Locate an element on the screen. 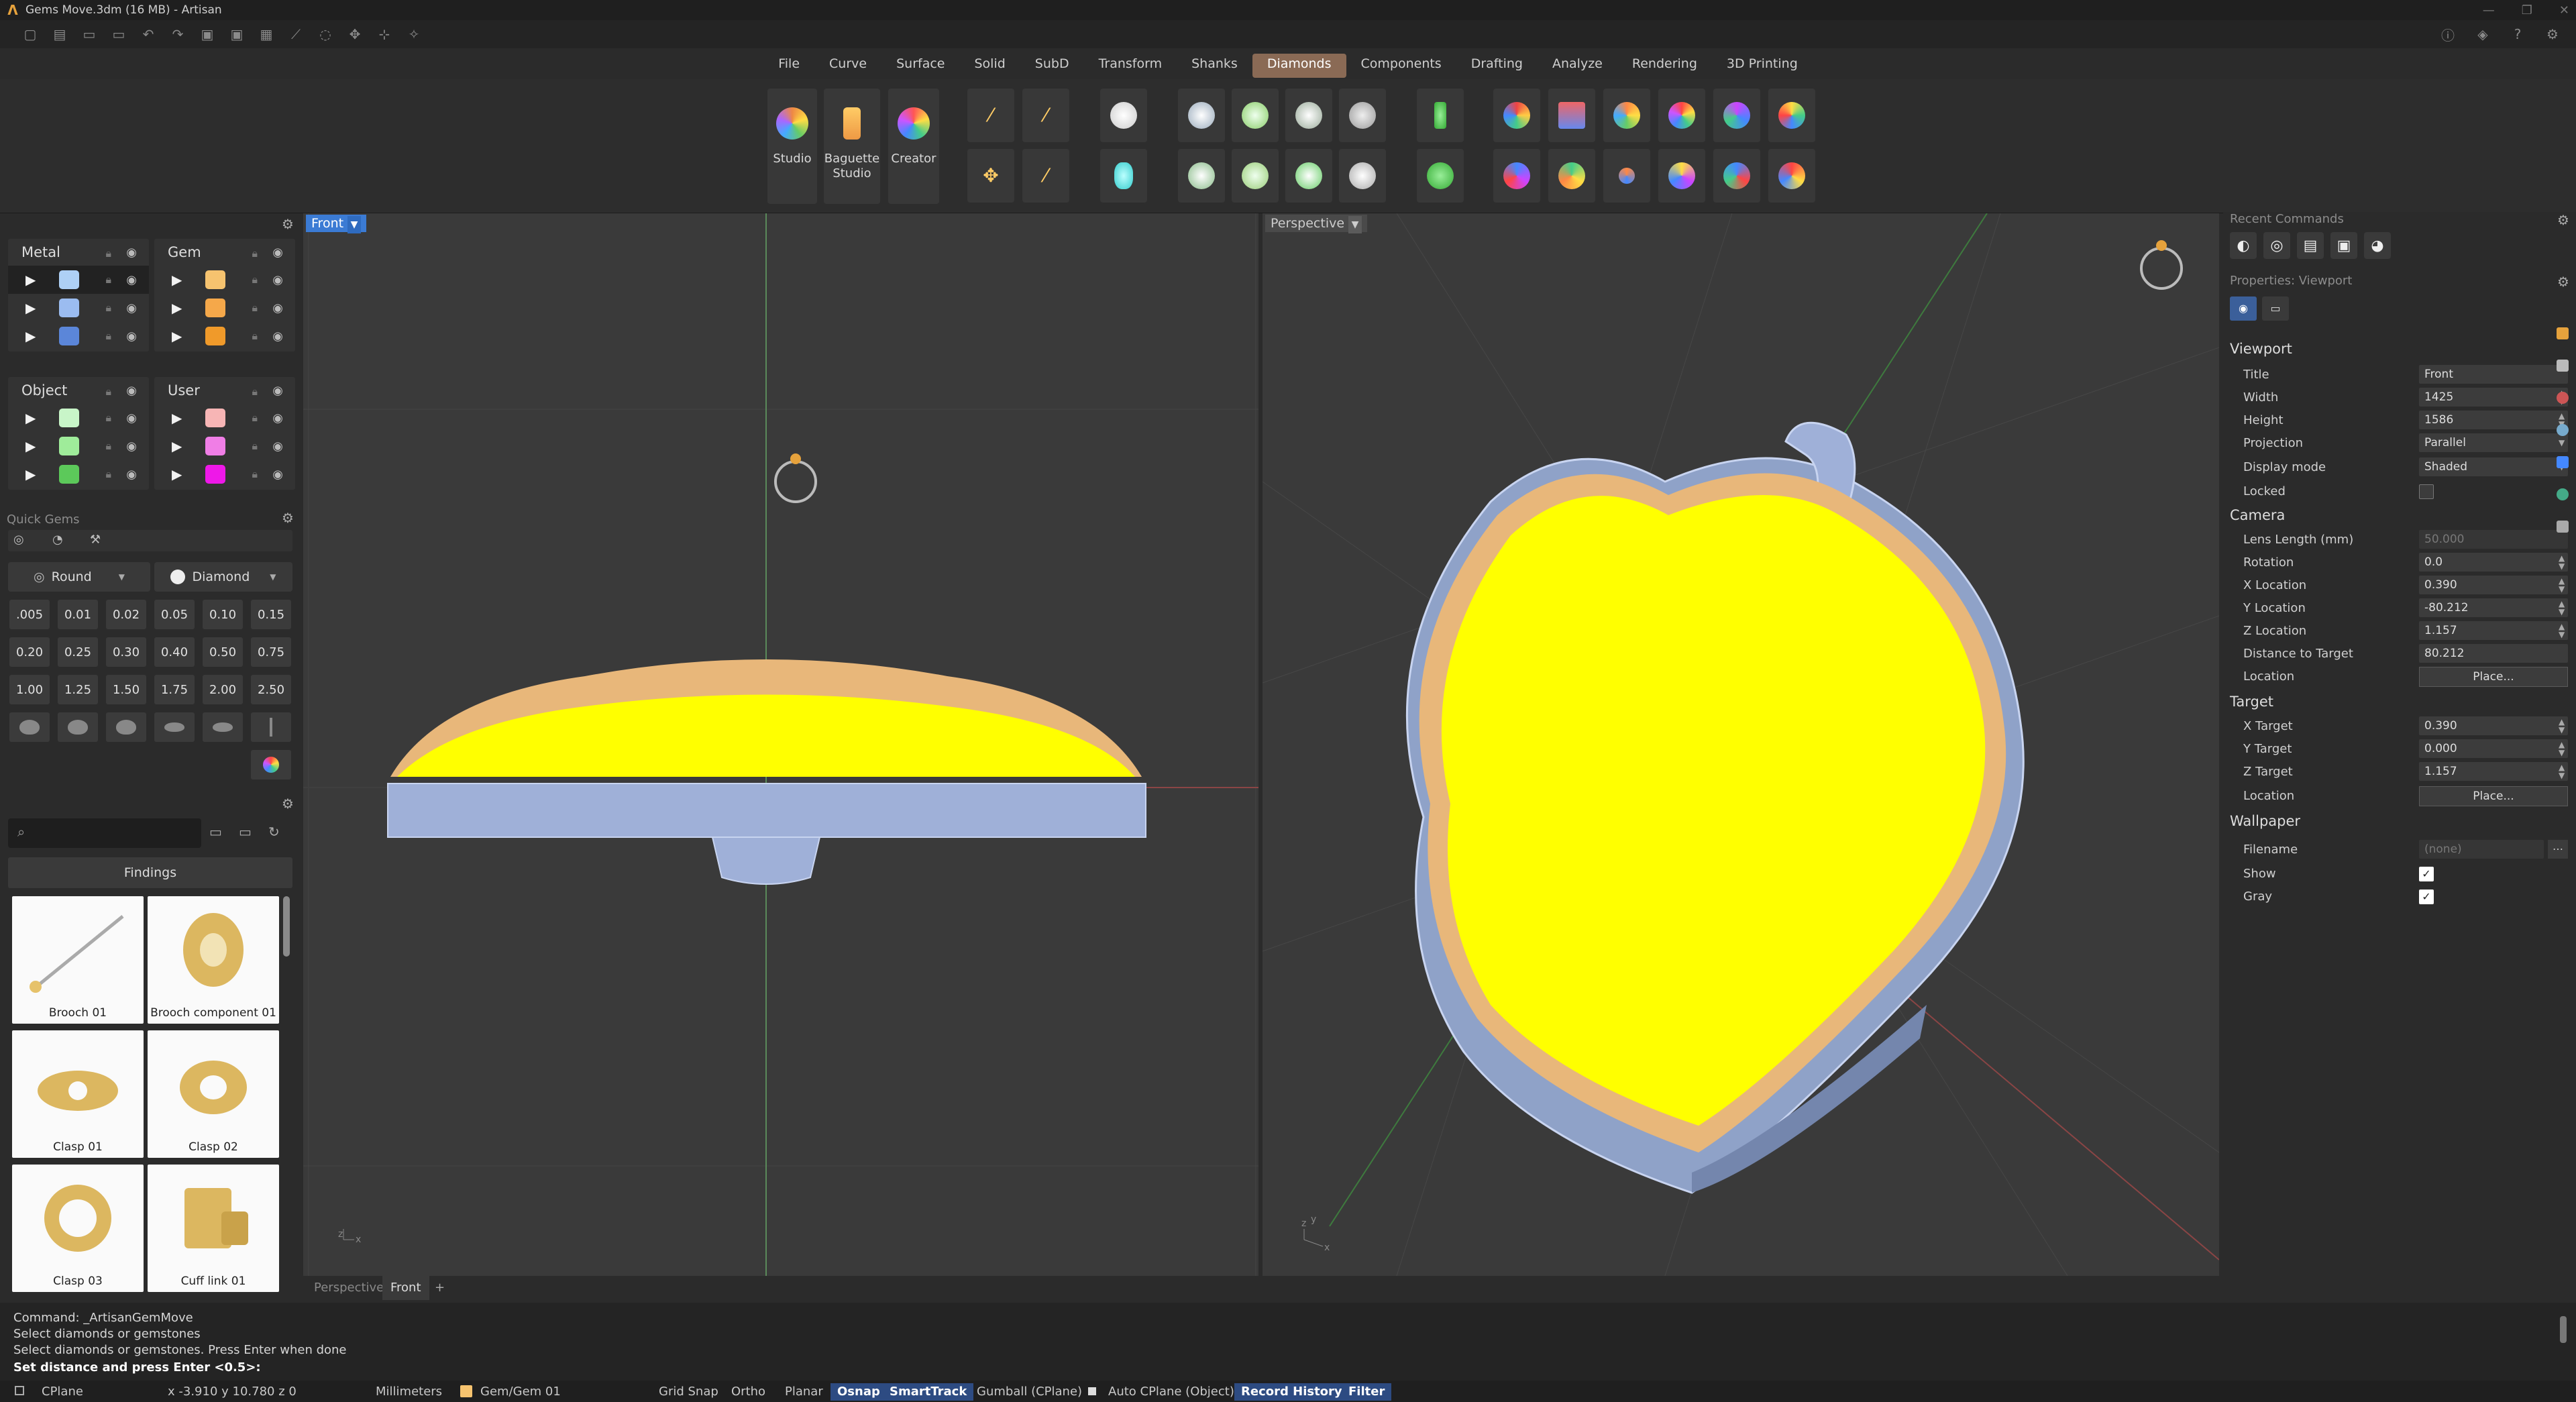 The width and height of the screenshot is (2576, 1402). pave-button is located at coordinates (1362, 115).